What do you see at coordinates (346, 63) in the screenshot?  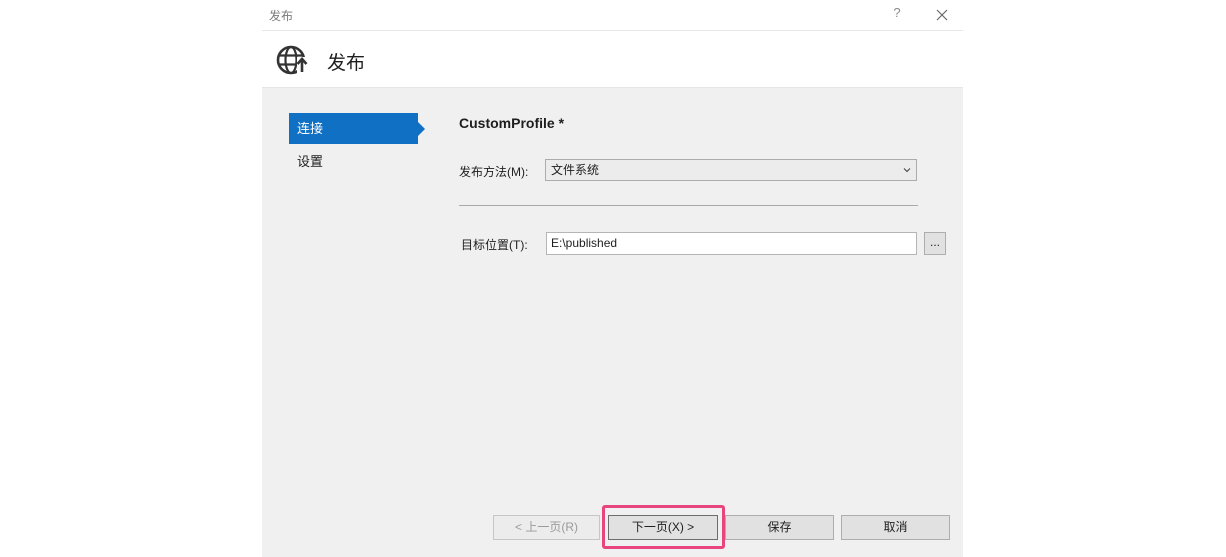 I see `page-title: 发布` at bounding box center [346, 63].